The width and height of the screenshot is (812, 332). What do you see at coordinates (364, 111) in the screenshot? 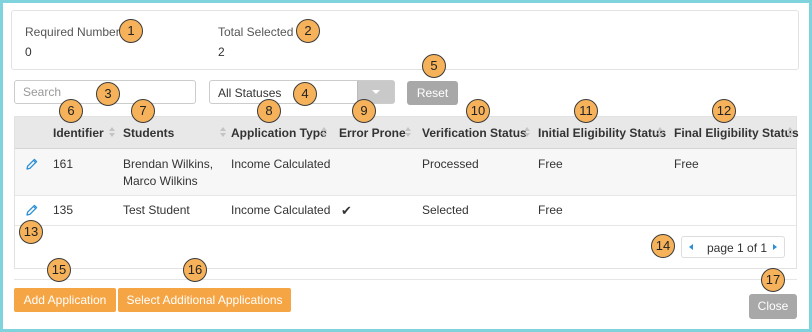
I see `callout-badge: 9` at bounding box center [364, 111].